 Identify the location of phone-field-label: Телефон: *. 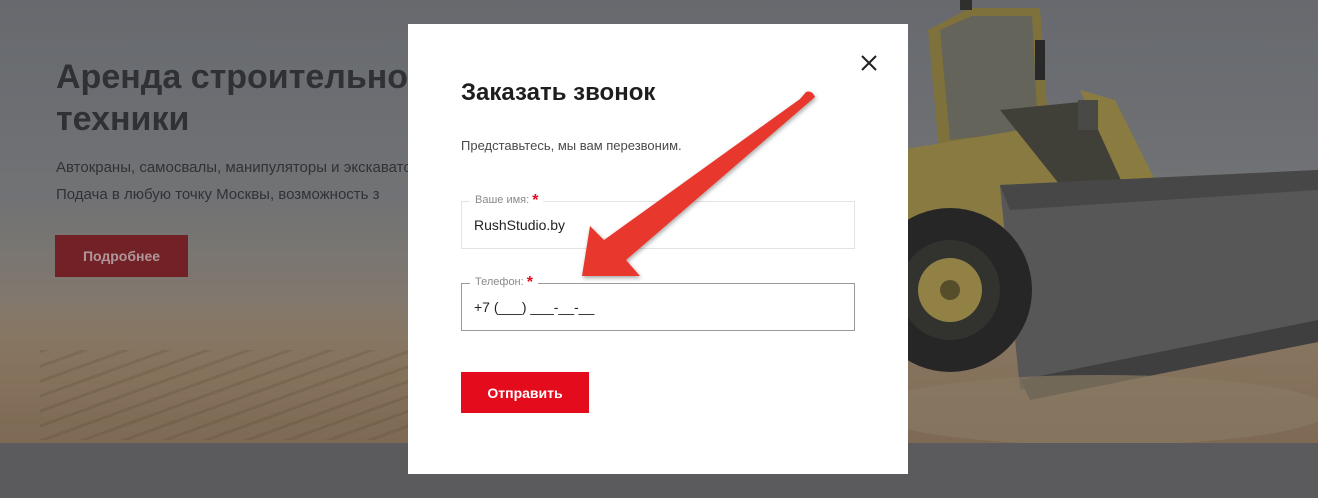
(504, 283).